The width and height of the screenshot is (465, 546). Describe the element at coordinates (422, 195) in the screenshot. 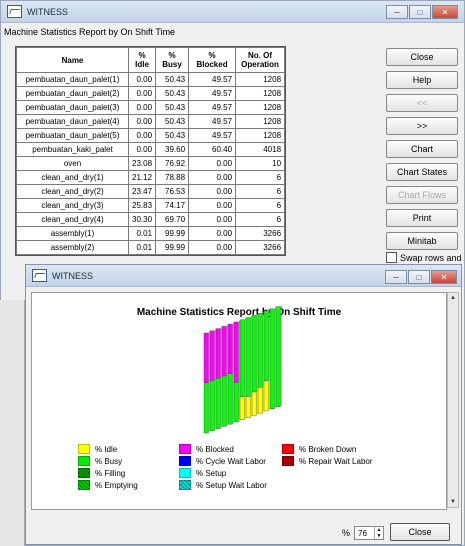

I see `side-button-chart-flows: Chart Flows` at that location.